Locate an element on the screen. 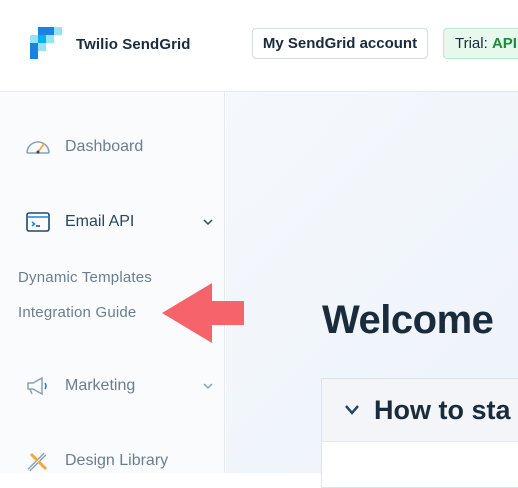 The height and width of the screenshot is (488, 518). subnav-dynamic-templates: Dynamic Templates is located at coordinates (85, 277).